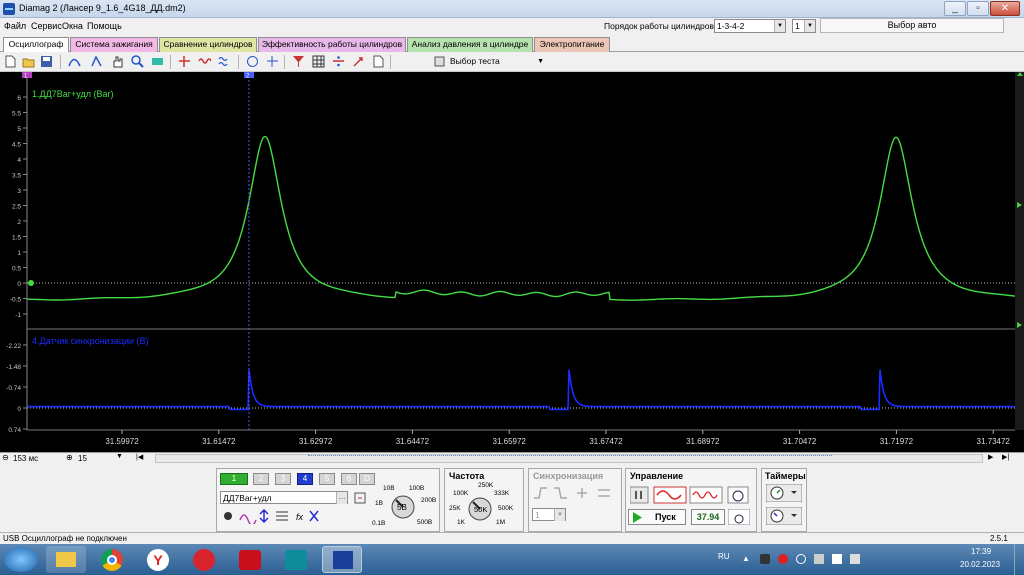 The image size is (1024, 575). Describe the element at coordinates (318, 61) in the screenshot. I see `grid-icon` at that location.